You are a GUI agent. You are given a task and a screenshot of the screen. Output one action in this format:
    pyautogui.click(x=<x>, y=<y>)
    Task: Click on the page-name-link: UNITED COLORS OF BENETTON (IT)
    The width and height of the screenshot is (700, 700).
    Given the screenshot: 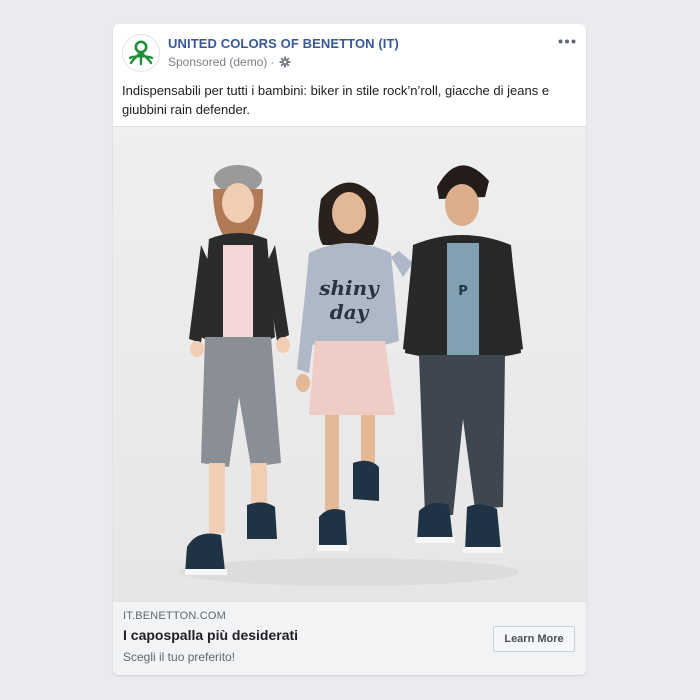 What is the action you would take?
    pyautogui.click(x=283, y=43)
    